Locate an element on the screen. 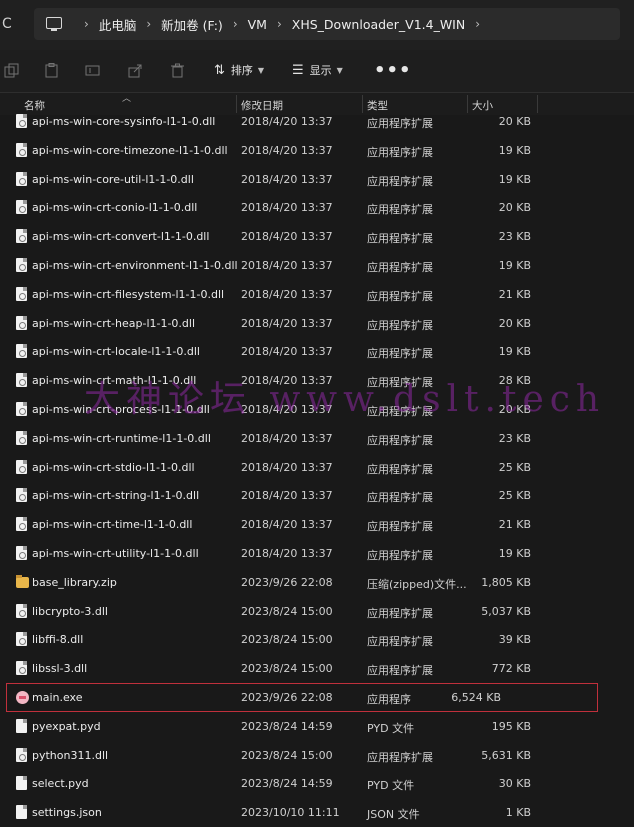 The height and width of the screenshot is (827, 634). share-icon is located at coordinates (135, 70).